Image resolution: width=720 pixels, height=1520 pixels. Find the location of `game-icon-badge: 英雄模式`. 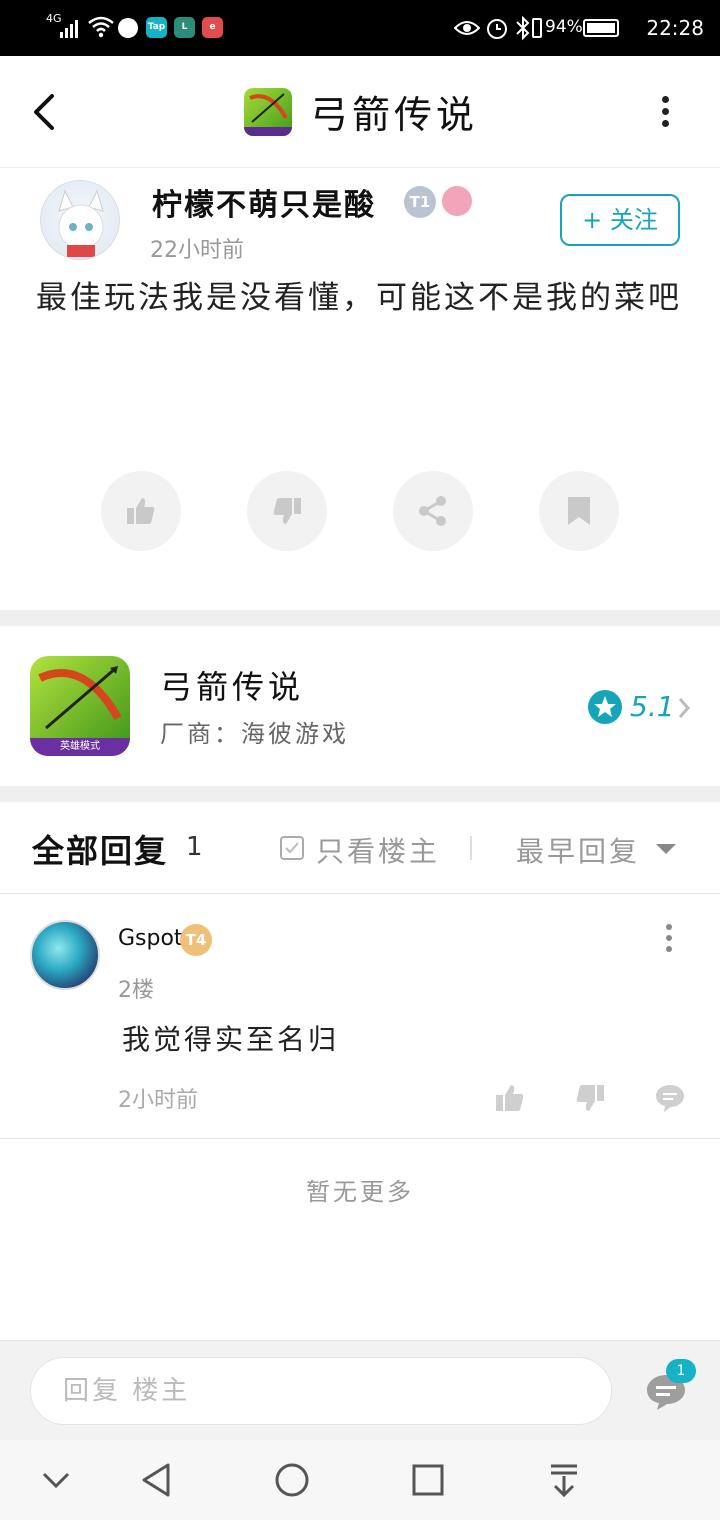

game-icon-badge: 英雄模式 is located at coordinates (80, 747).